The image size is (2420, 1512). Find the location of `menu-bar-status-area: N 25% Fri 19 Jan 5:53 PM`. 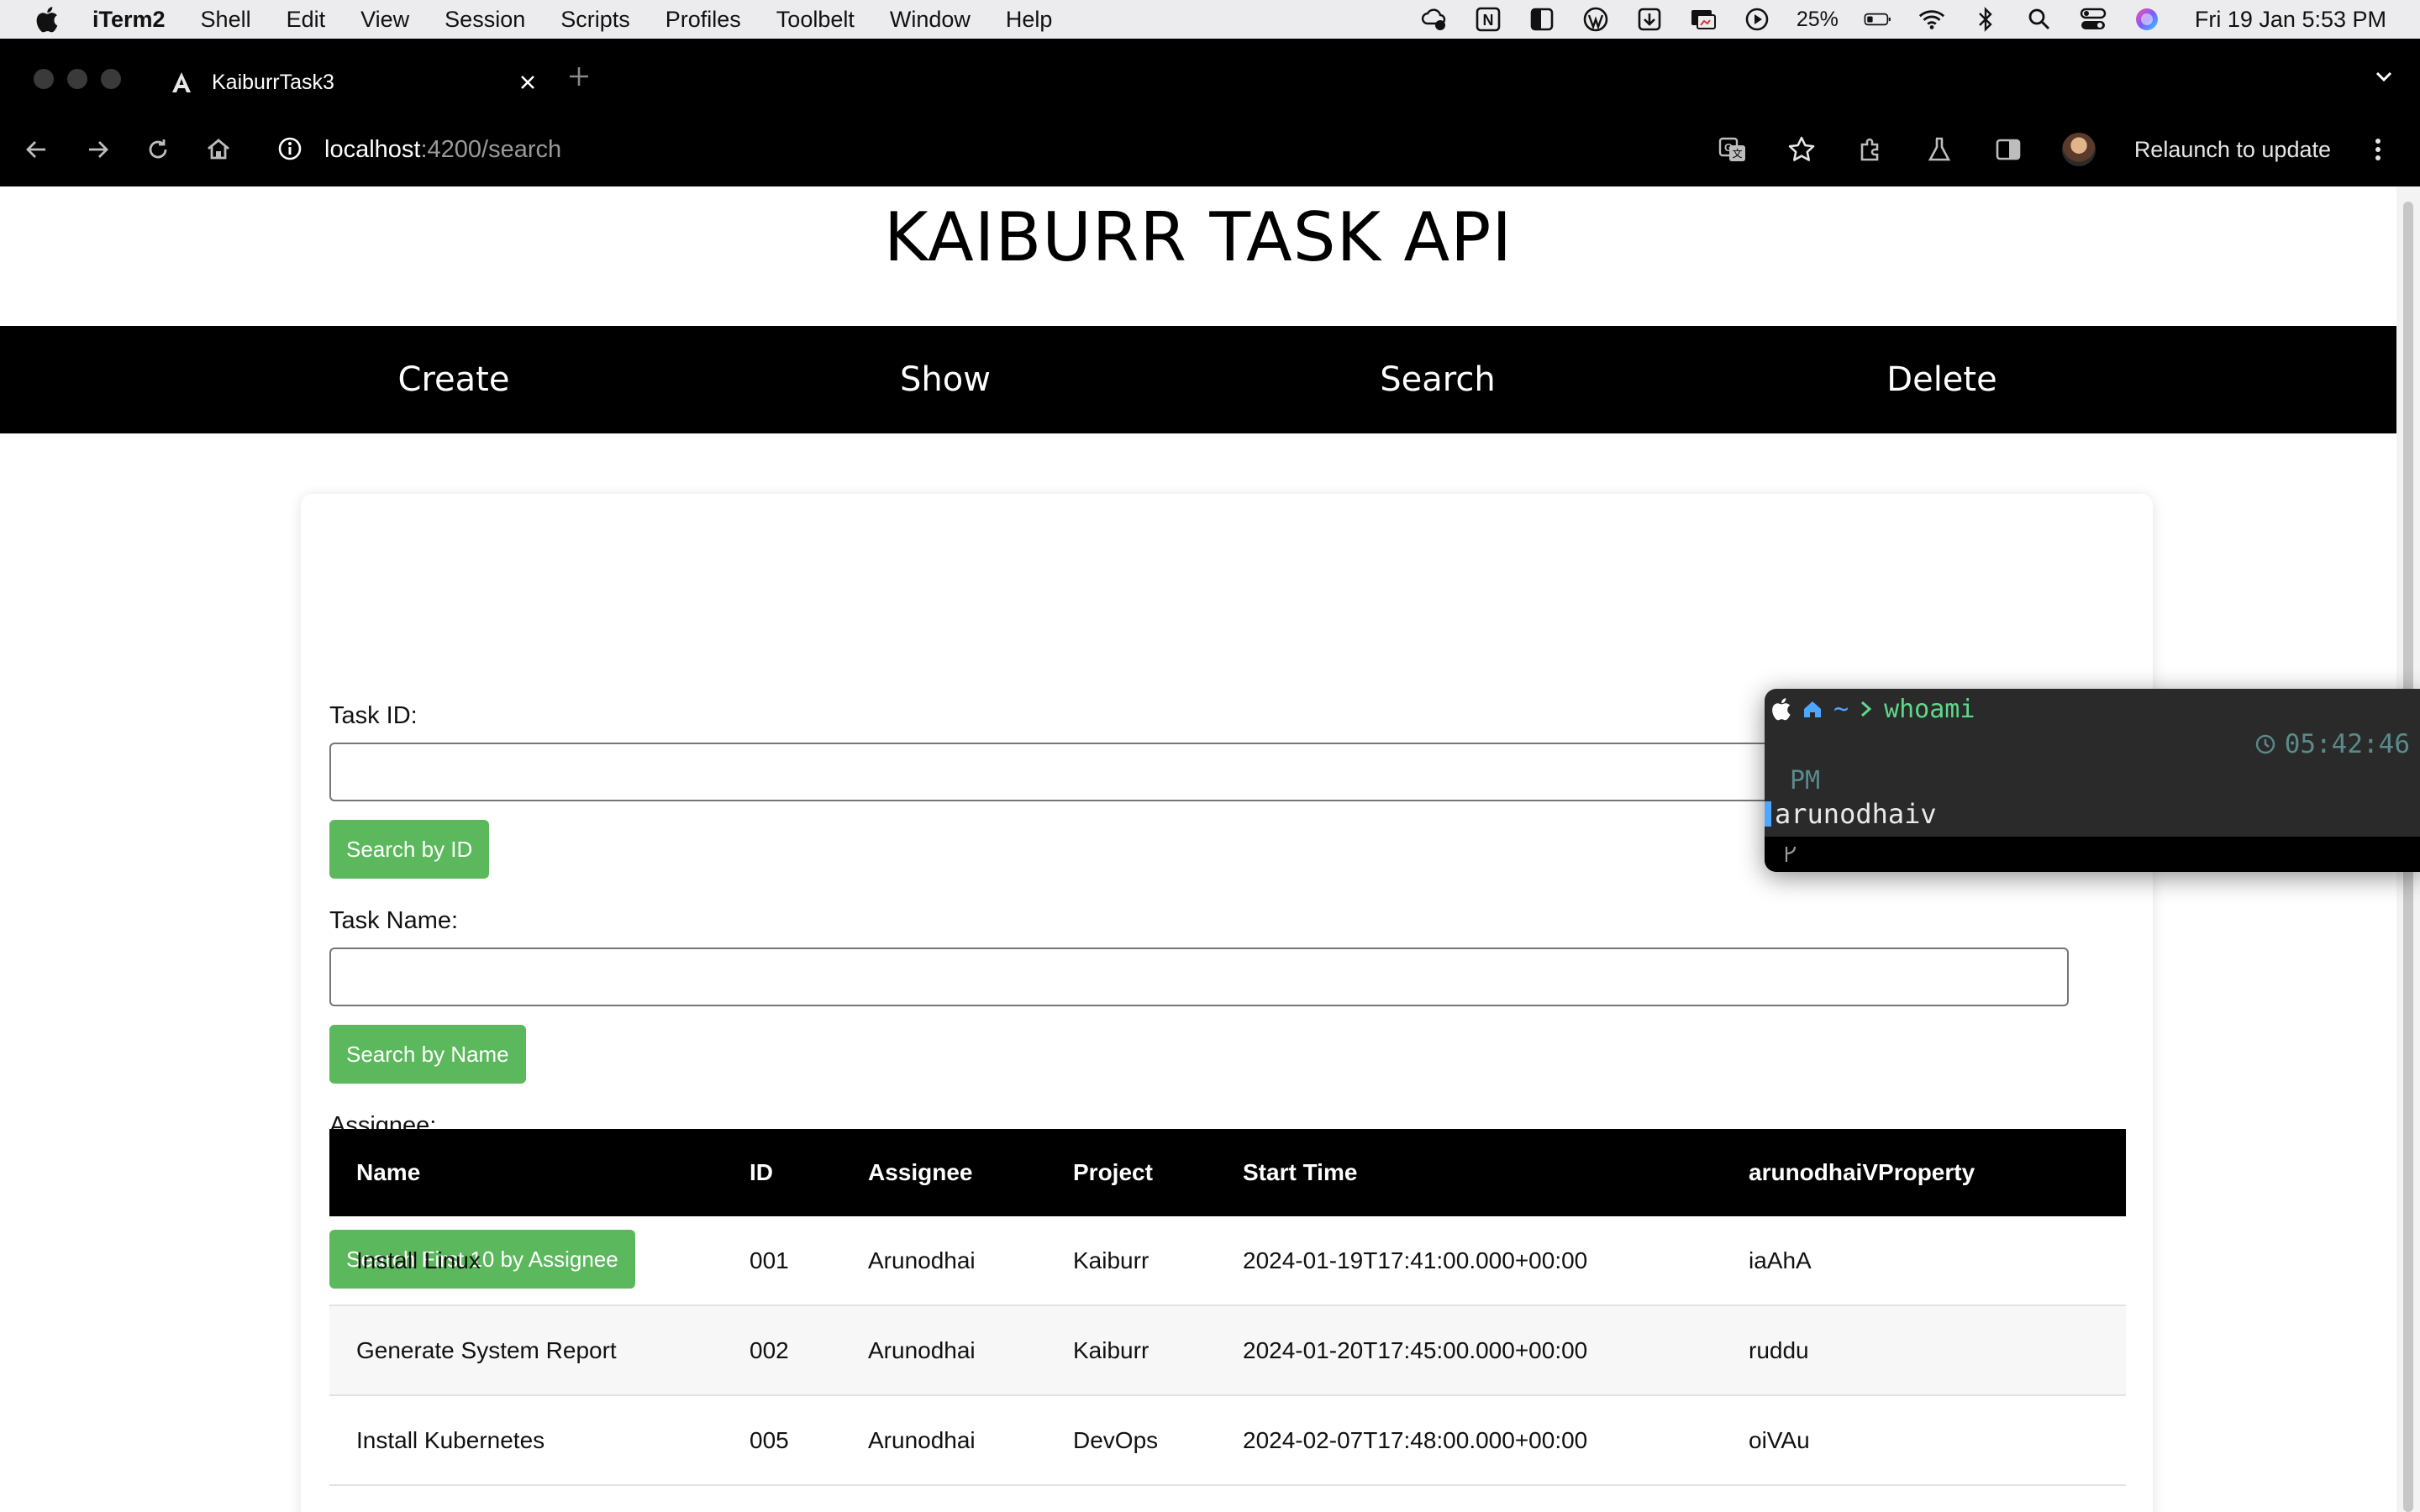

menu-bar-status-area: N 25% Fri 19 Jan 5:53 PM is located at coordinates (1903, 19).